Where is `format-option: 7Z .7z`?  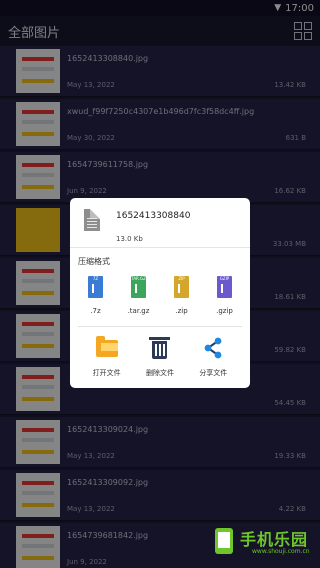
format-option: 7Z .7z is located at coordinates (96, 295).